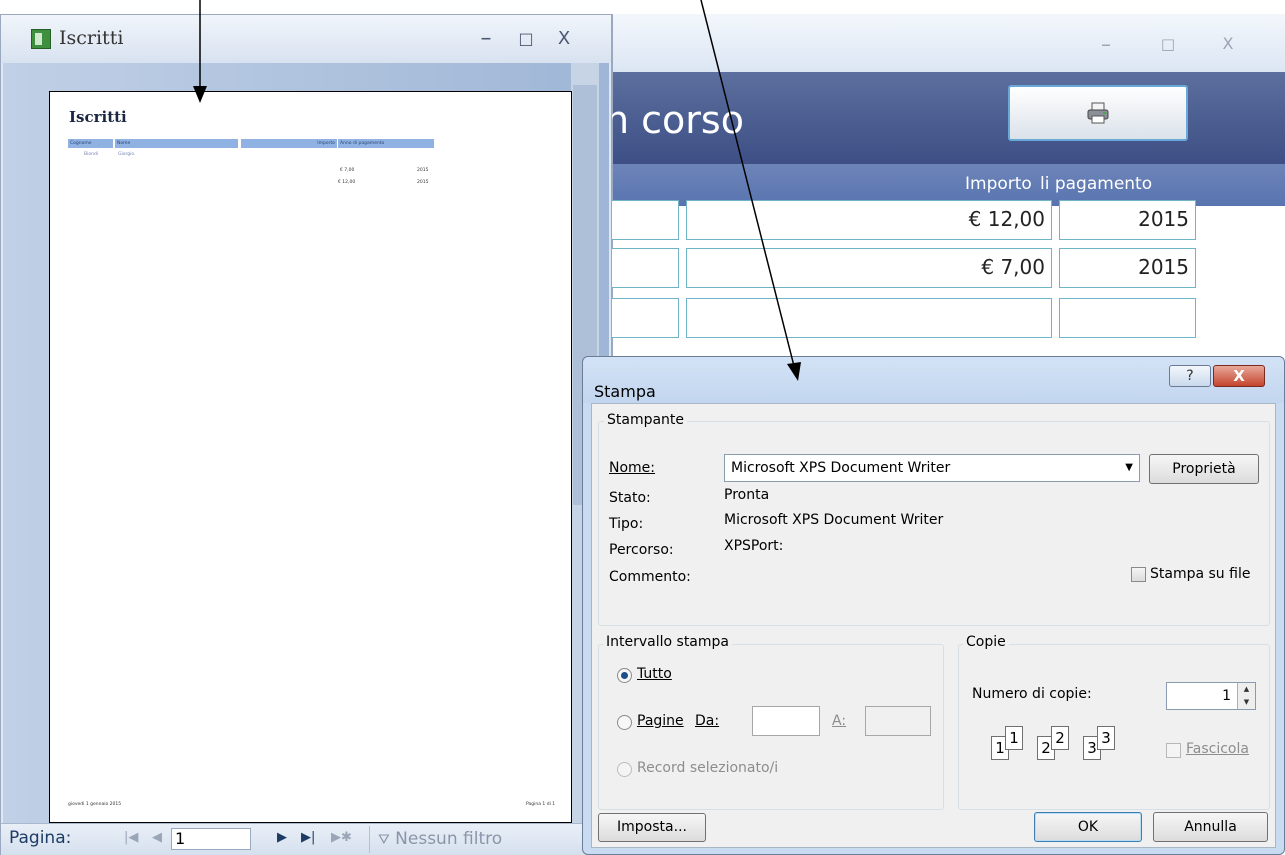 The height and width of the screenshot is (855, 1285). Describe the element at coordinates (747, 495) in the screenshot. I see `status-value: Pronta` at that location.